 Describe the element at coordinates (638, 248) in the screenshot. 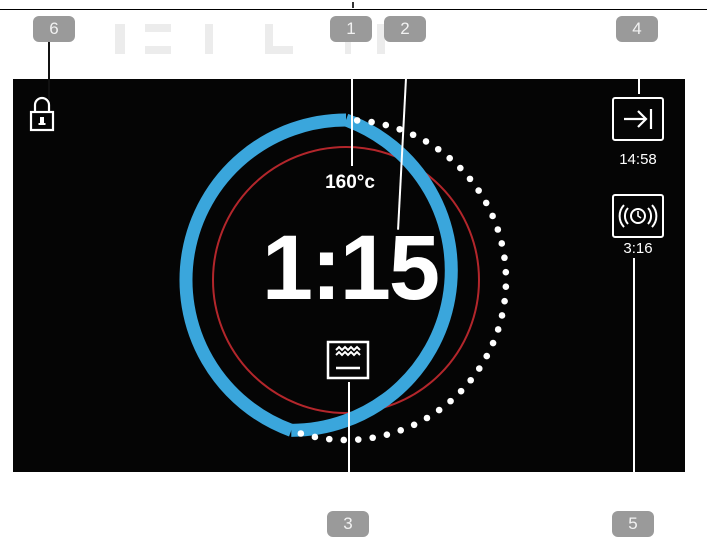

I see `timer-label: 3:16` at that location.